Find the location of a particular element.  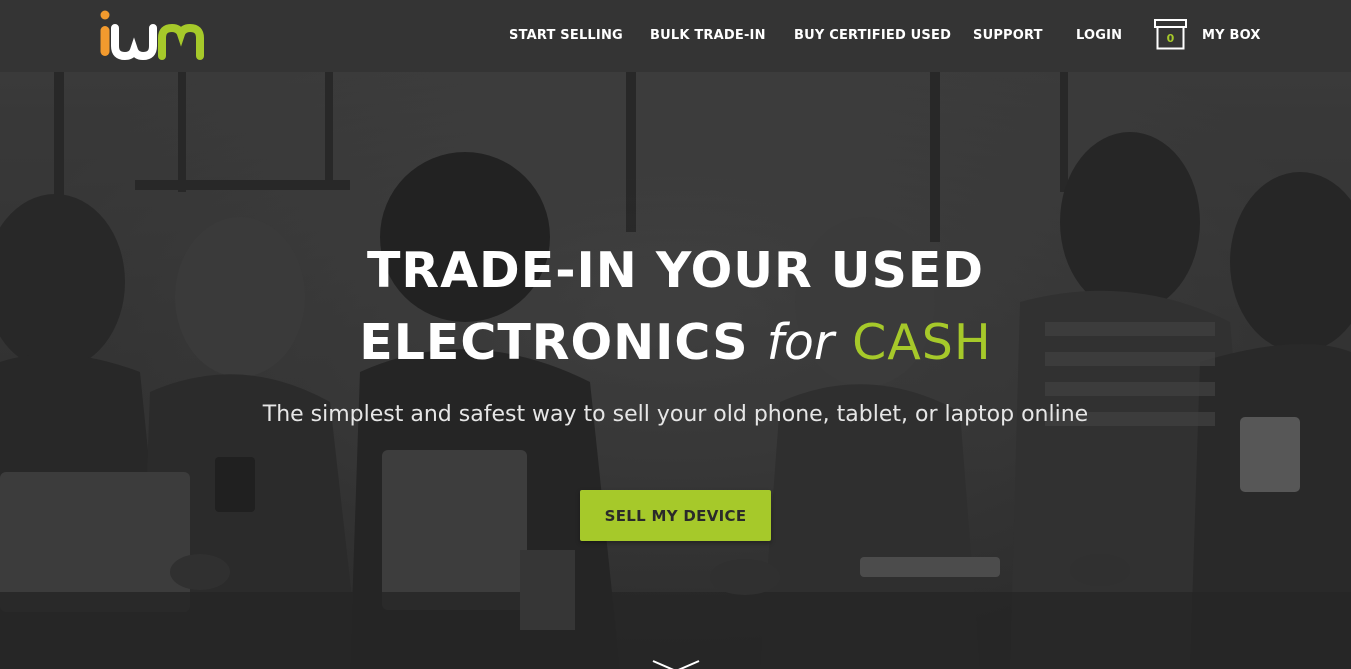

hero-title-cash: CASH is located at coordinates (922, 342).